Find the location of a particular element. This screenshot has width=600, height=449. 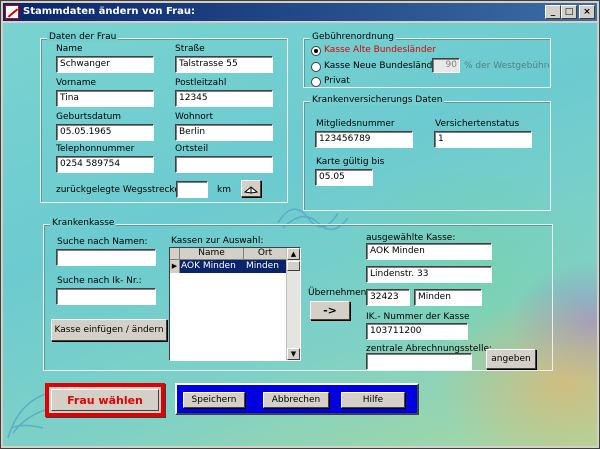

action-panel: Speichern Abbrechen Hilfe is located at coordinates (297, 399).